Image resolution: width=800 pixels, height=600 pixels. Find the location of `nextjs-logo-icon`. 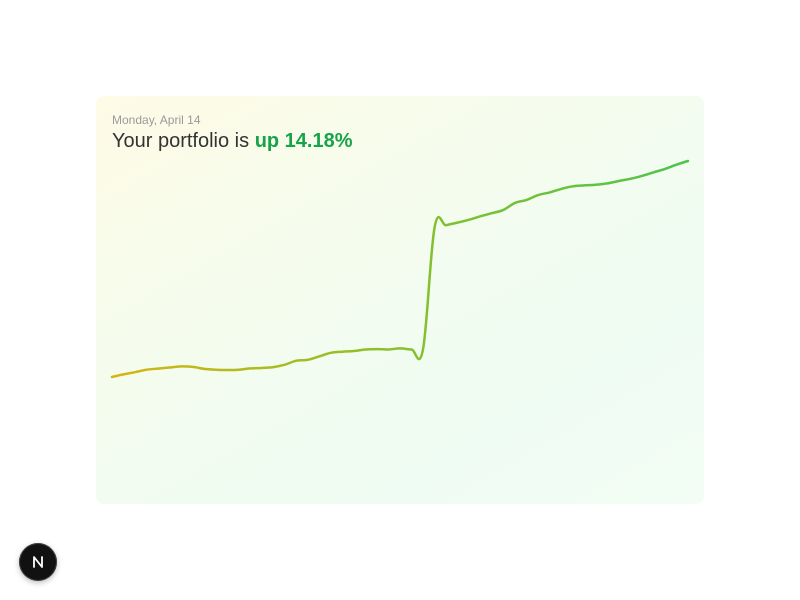

nextjs-logo-icon is located at coordinates (38, 562).